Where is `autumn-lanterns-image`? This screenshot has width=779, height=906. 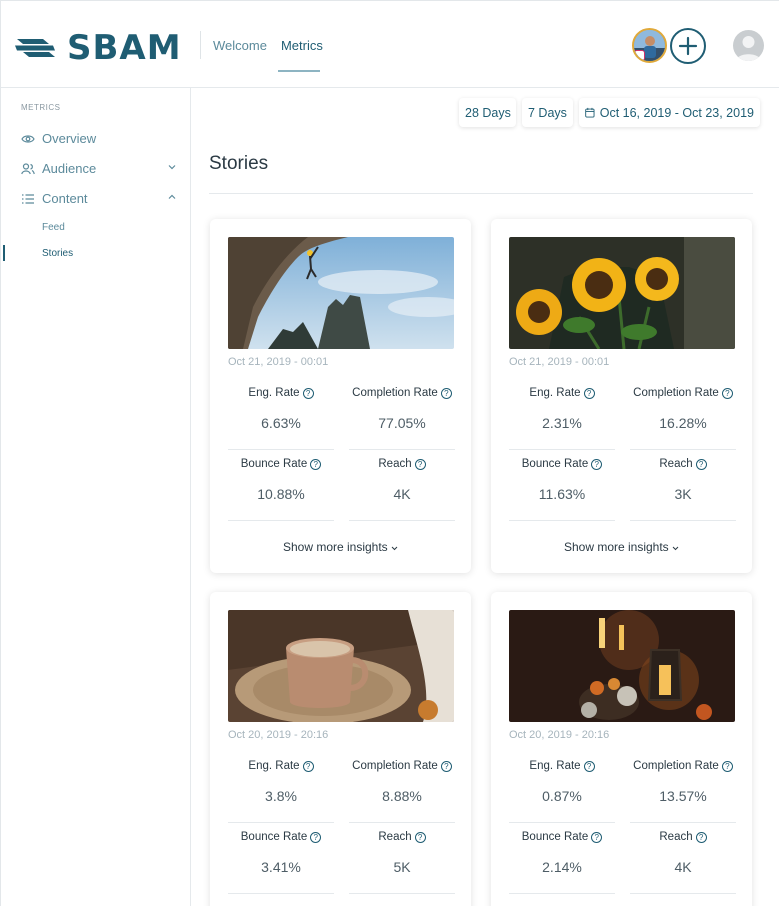 autumn-lanterns-image is located at coordinates (622, 666).